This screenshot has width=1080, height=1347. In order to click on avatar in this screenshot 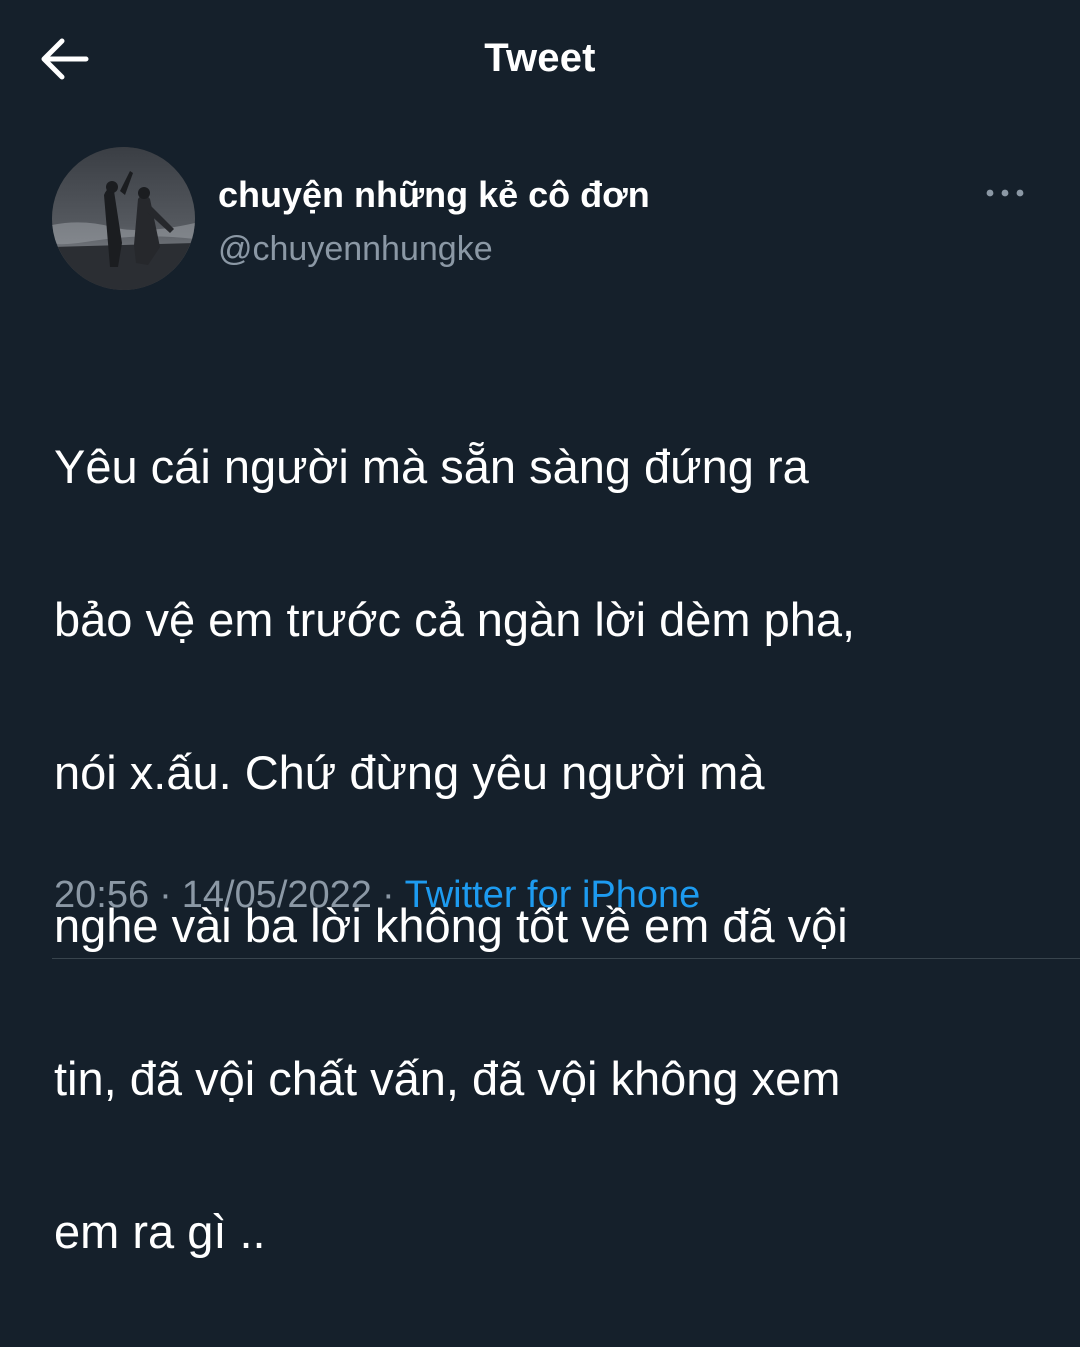, I will do `click(123, 218)`.